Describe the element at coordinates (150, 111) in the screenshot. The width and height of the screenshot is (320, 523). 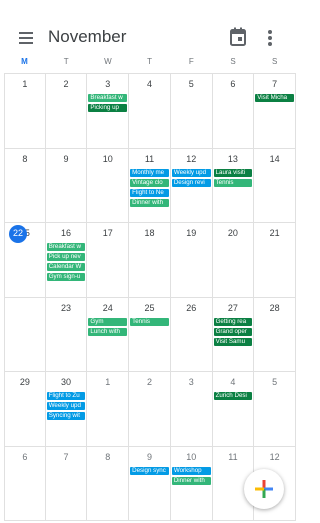
I see `day-cell: 4` at that location.